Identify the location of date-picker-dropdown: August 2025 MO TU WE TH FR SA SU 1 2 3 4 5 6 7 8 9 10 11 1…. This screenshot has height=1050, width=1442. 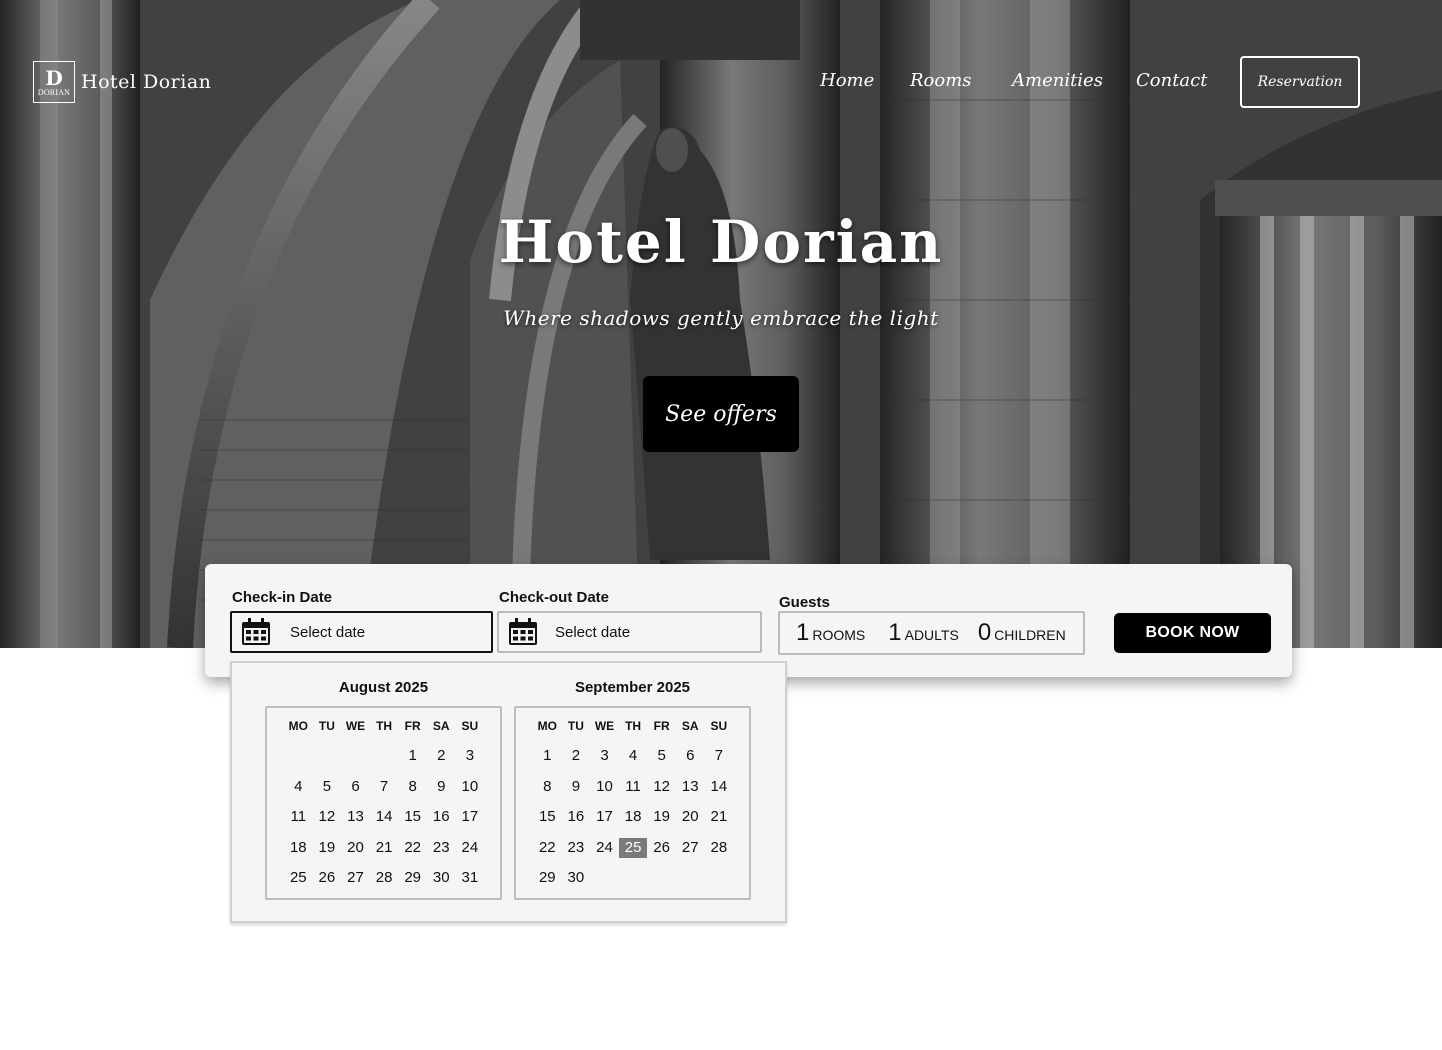
(508, 792).